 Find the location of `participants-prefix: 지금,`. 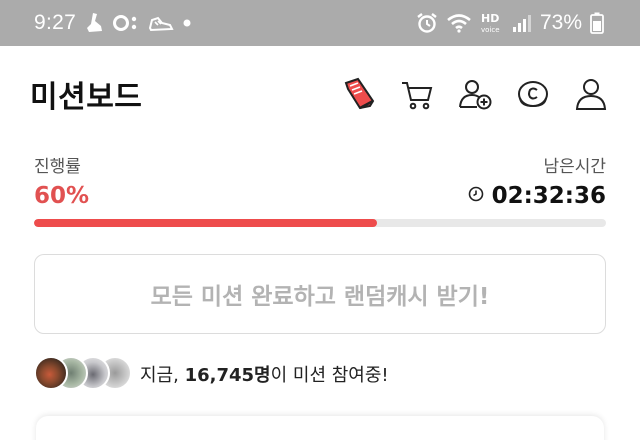

participants-prefix: 지금, is located at coordinates (159, 375).